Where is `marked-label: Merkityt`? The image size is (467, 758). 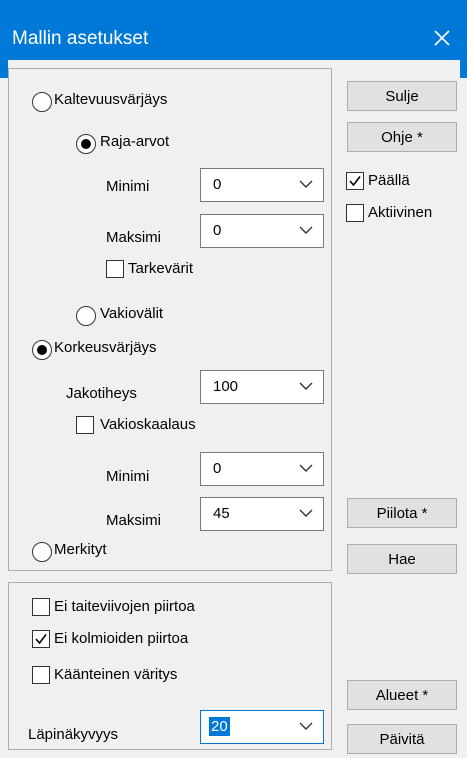
marked-label: Merkityt is located at coordinates (80, 549).